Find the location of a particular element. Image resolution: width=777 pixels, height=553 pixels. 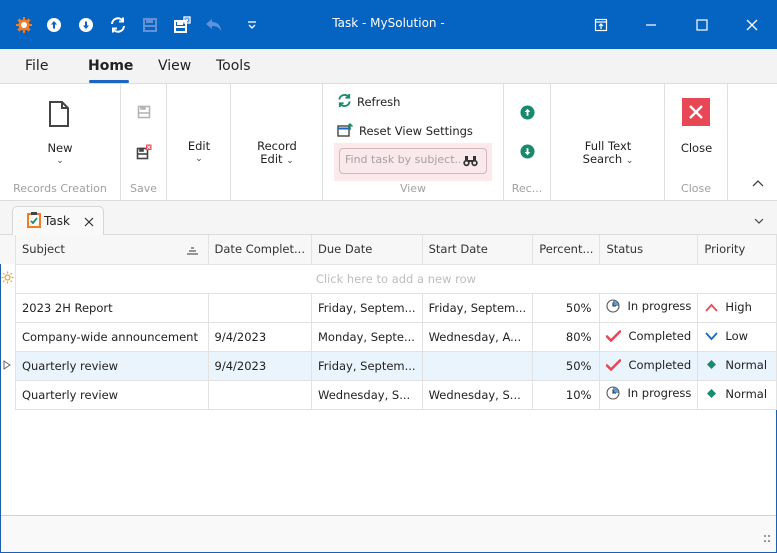

edit-button: Edit ⌄ is located at coordinates (199, 153).